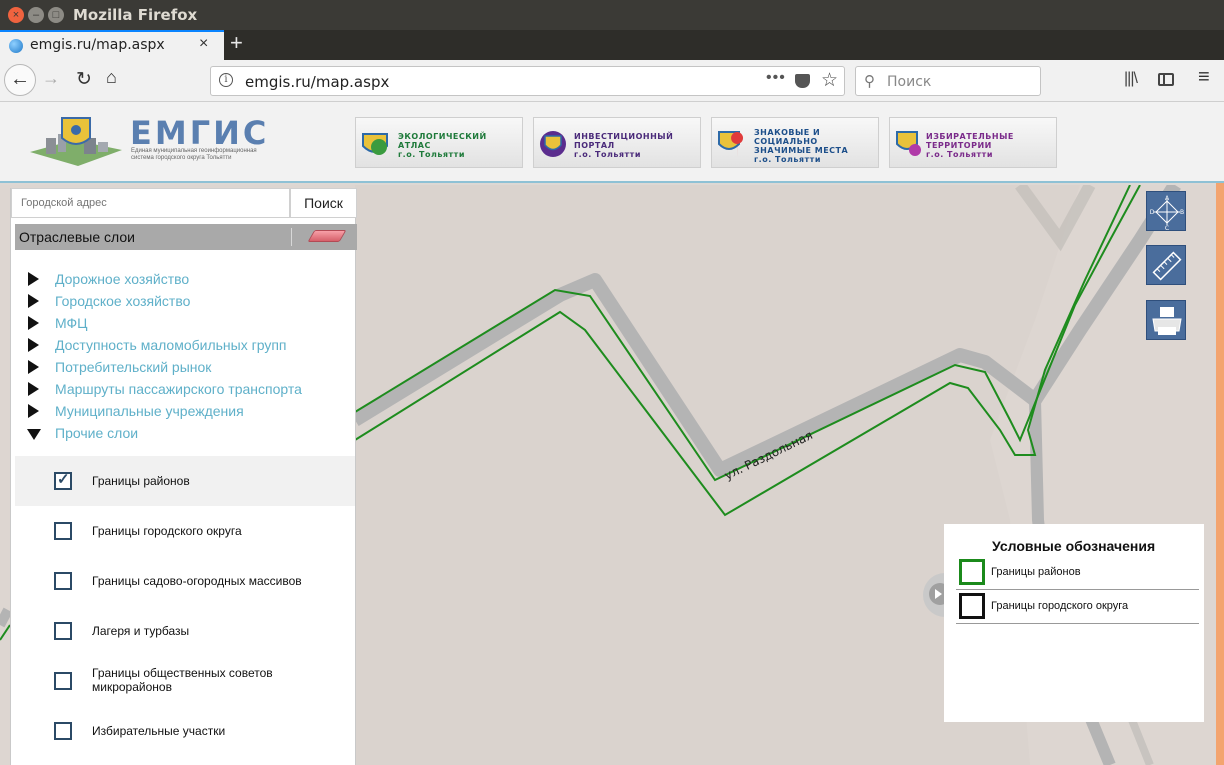 This screenshot has width=1224, height=765. Describe the element at coordinates (6, 617) in the screenshot. I see `road-left-edge` at that location.